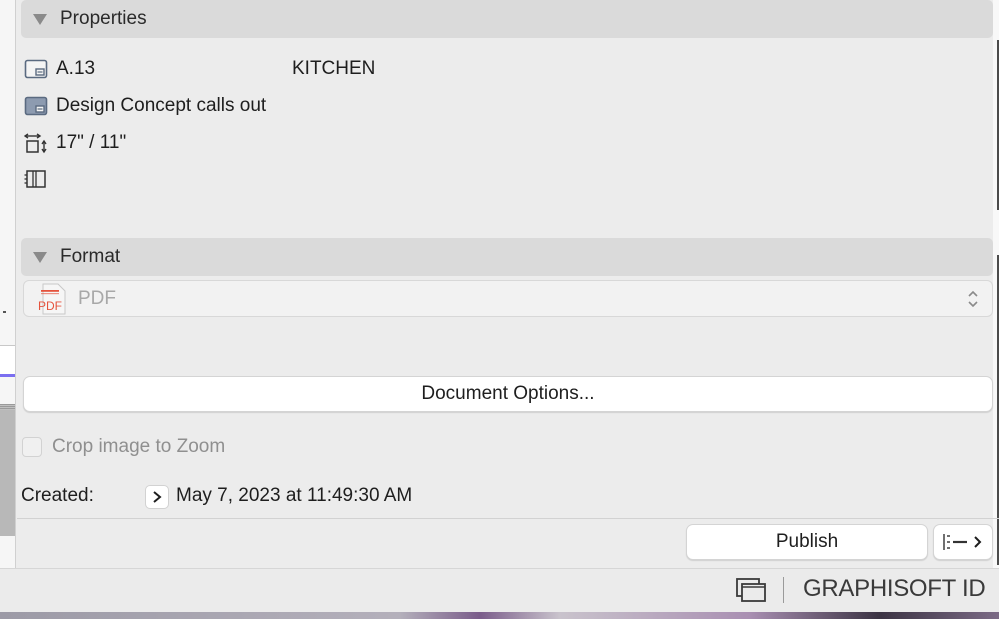  I want to click on edge-mark, so click(4, 312).